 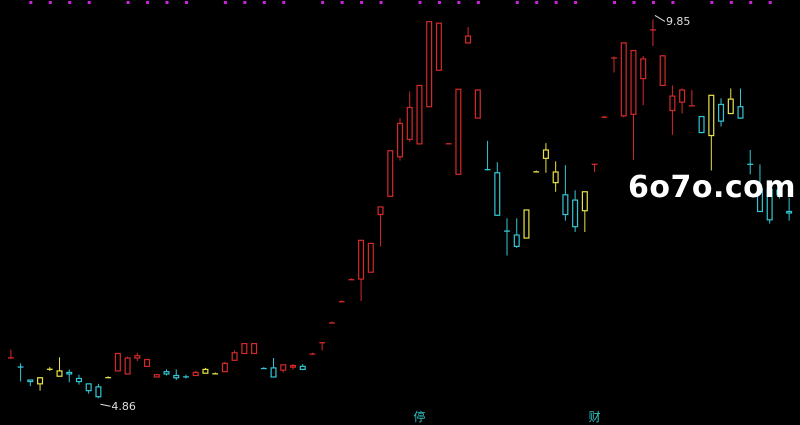 What do you see at coordinates (712, 187) in the screenshot?
I see `watermark-text: 6o7o.com` at bounding box center [712, 187].